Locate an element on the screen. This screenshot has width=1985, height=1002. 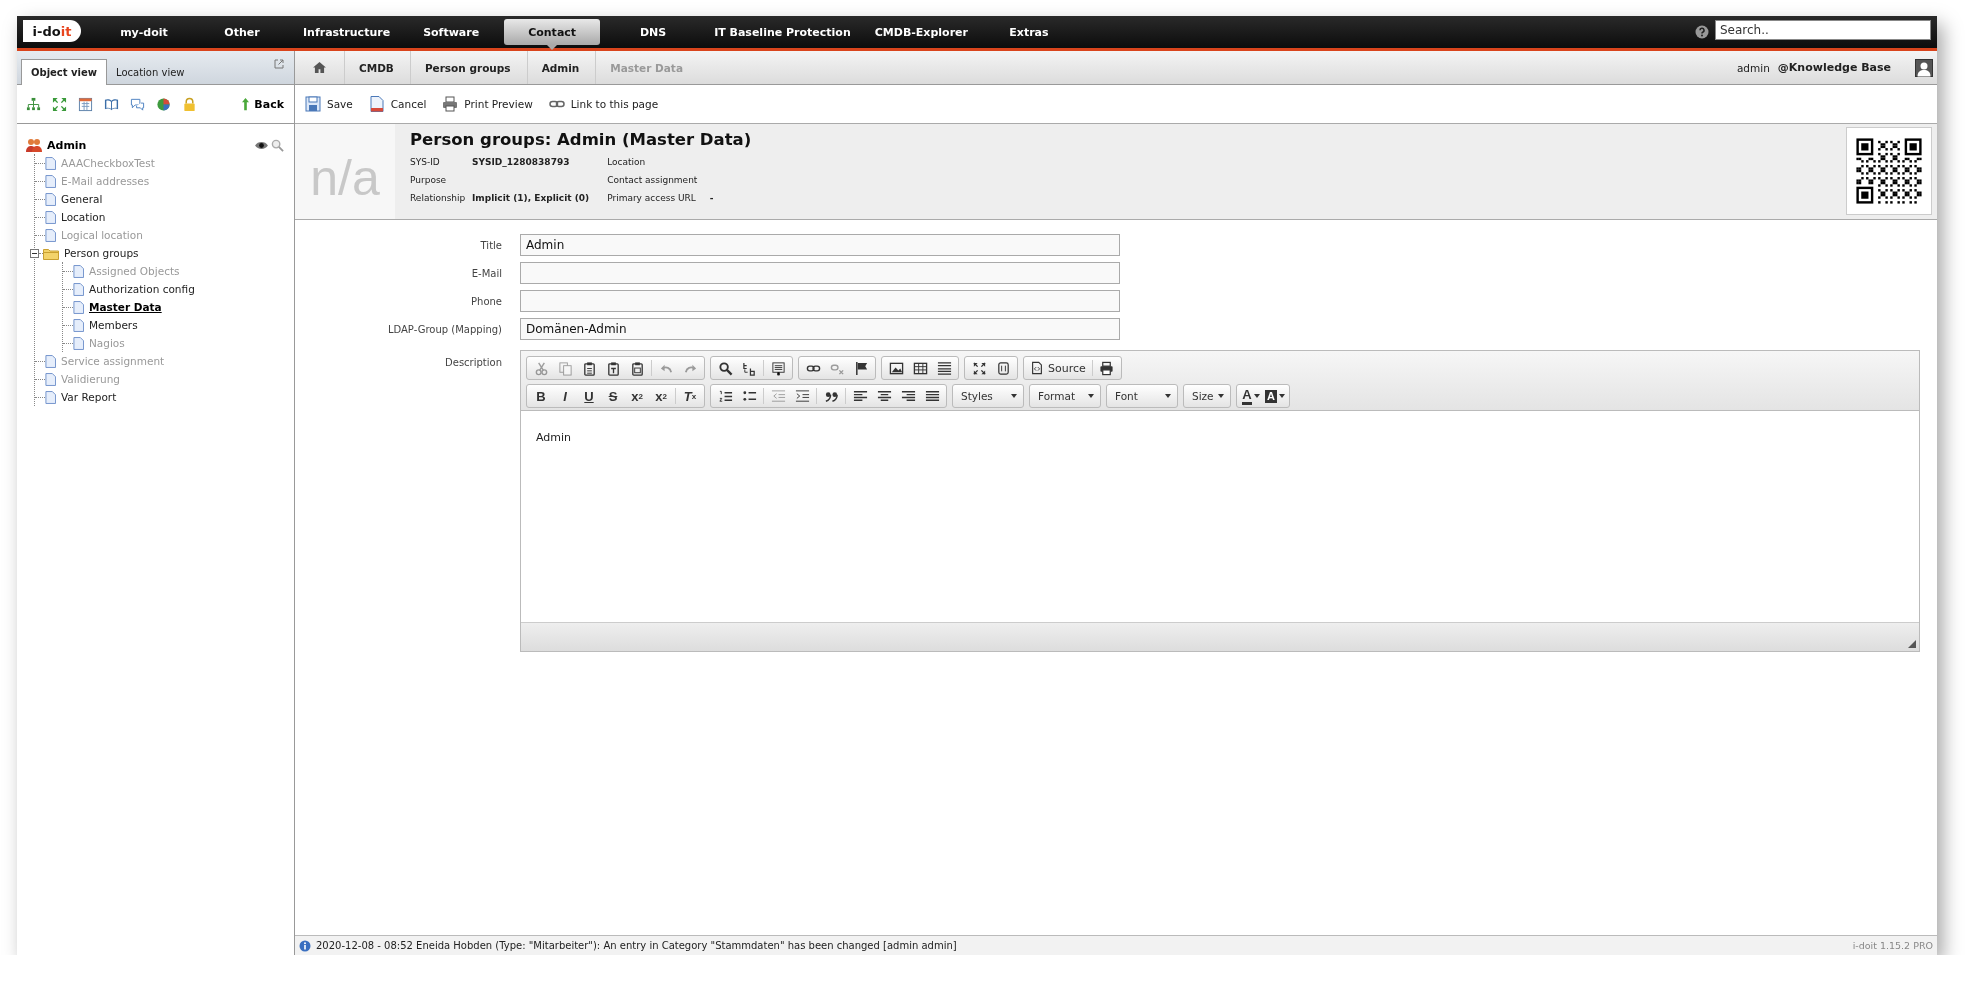
tree-item: Location is located at coordinates (83, 217).